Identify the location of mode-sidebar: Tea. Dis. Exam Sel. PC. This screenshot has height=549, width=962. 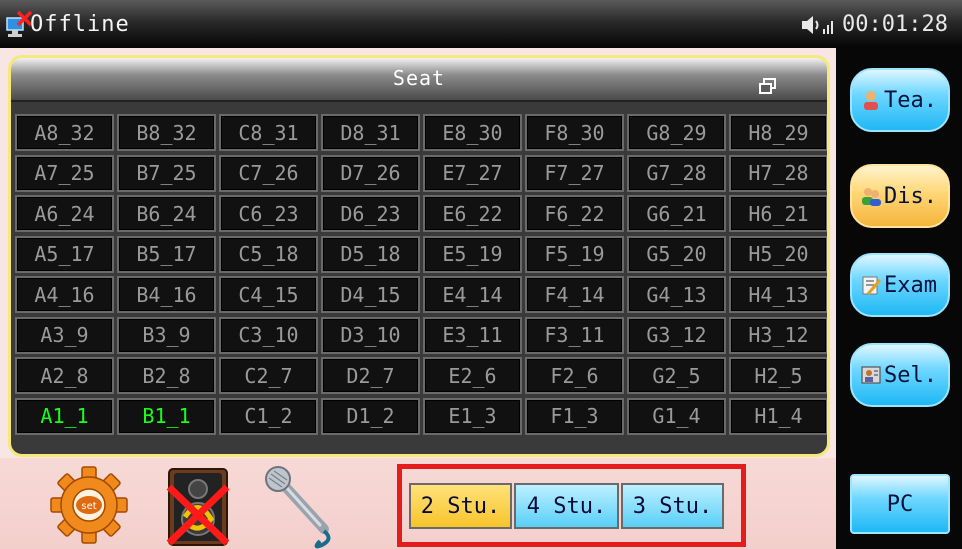
(899, 298).